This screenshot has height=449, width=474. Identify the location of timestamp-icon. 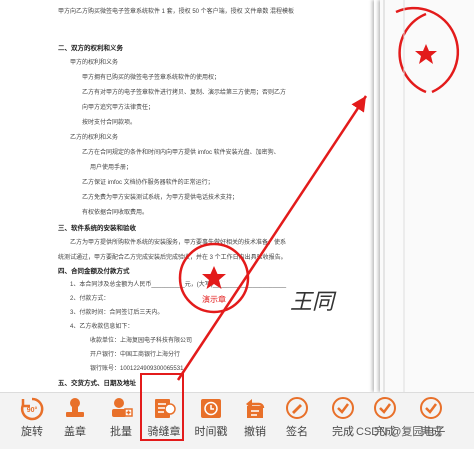
(211, 408).